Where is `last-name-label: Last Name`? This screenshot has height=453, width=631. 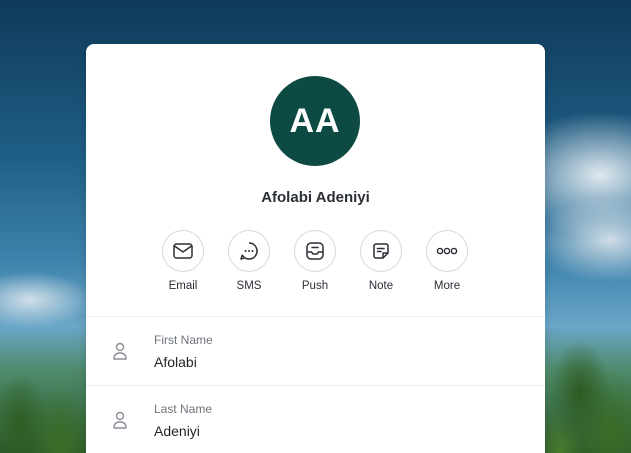 last-name-label: Last Name is located at coordinates (183, 409).